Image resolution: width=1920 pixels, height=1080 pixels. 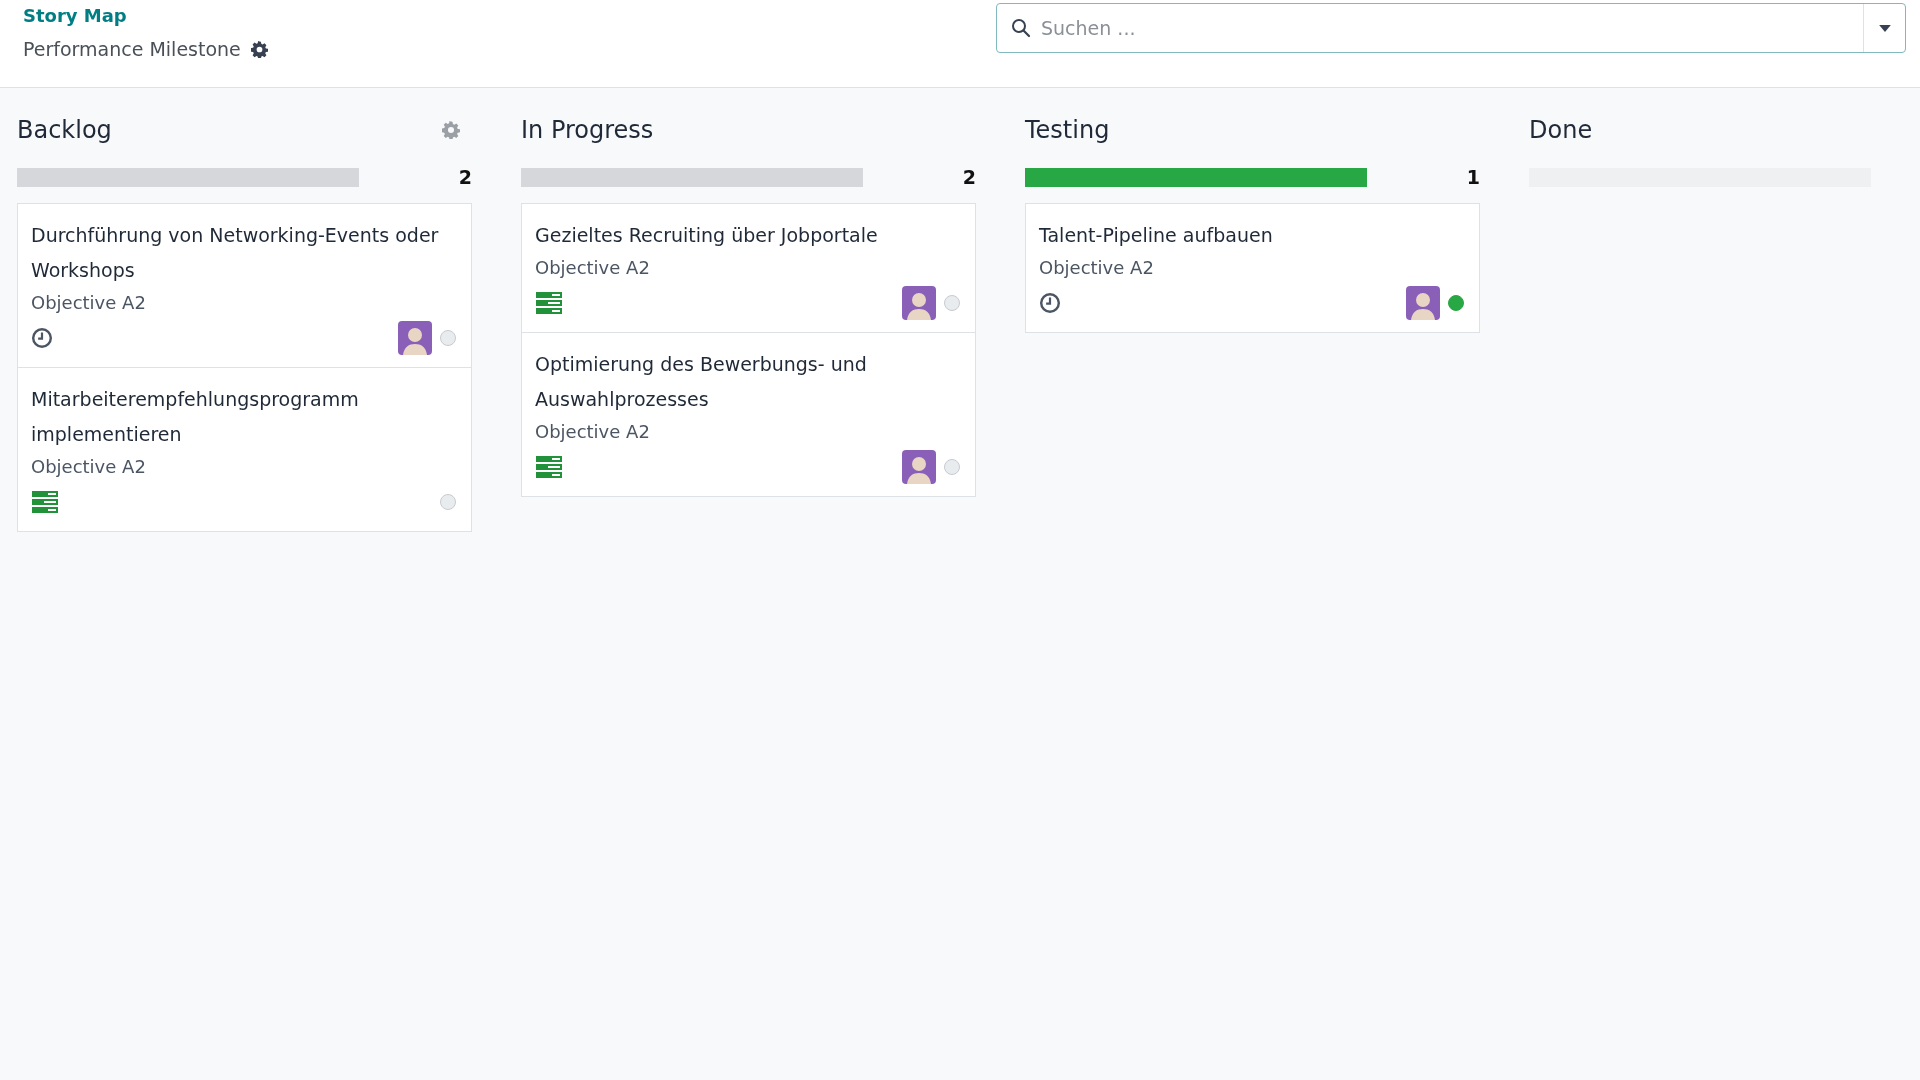 I want to click on caret-icon, so click(x=1884, y=28).